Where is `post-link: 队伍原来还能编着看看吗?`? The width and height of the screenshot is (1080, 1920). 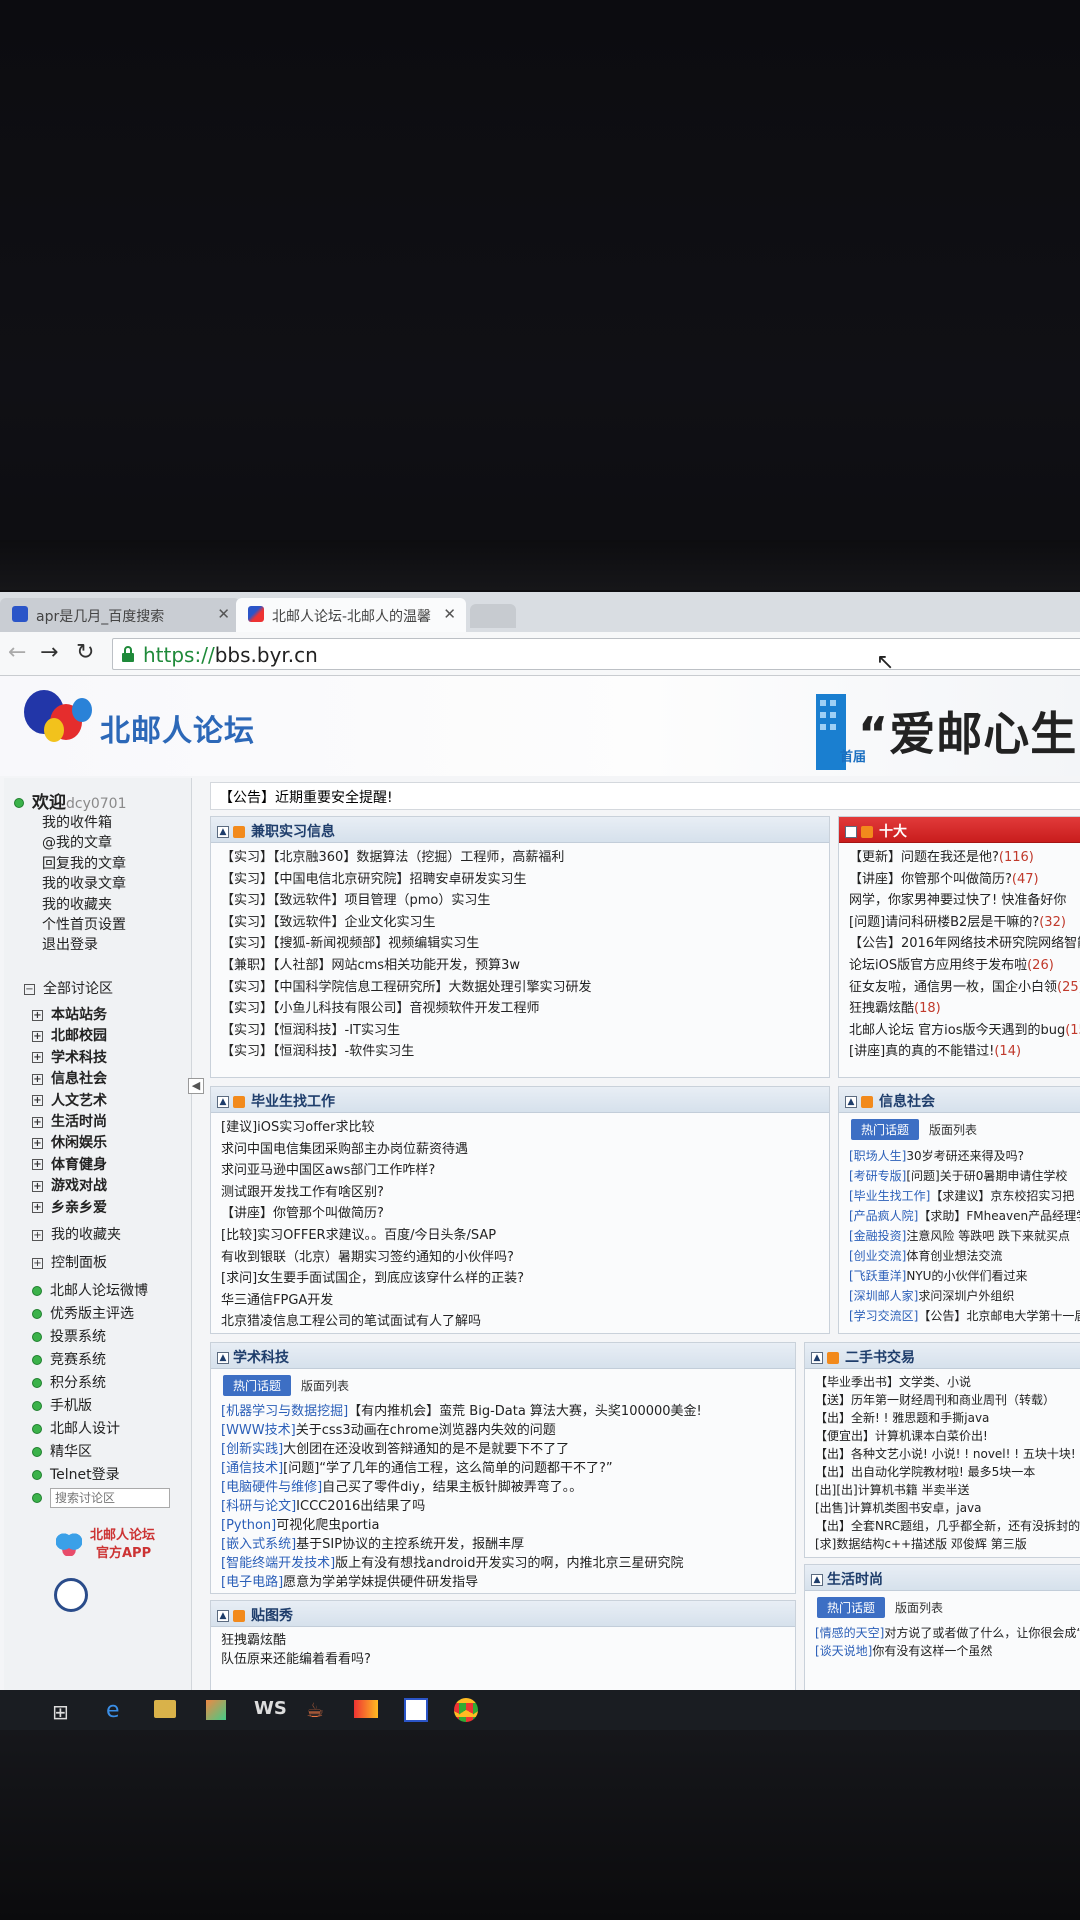 post-link: 队伍原来还能编着看看吗? is located at coordinates (503, 1659).